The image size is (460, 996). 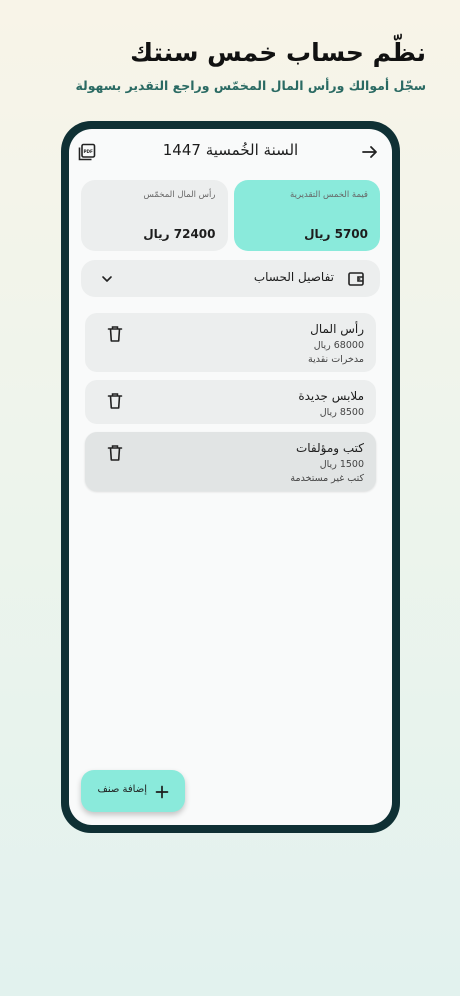 What do you see at coordinates (293, 277) in the screenshot?
I see `account-details-label: تفاصيل الحساب` at bounding box center [293, 277].